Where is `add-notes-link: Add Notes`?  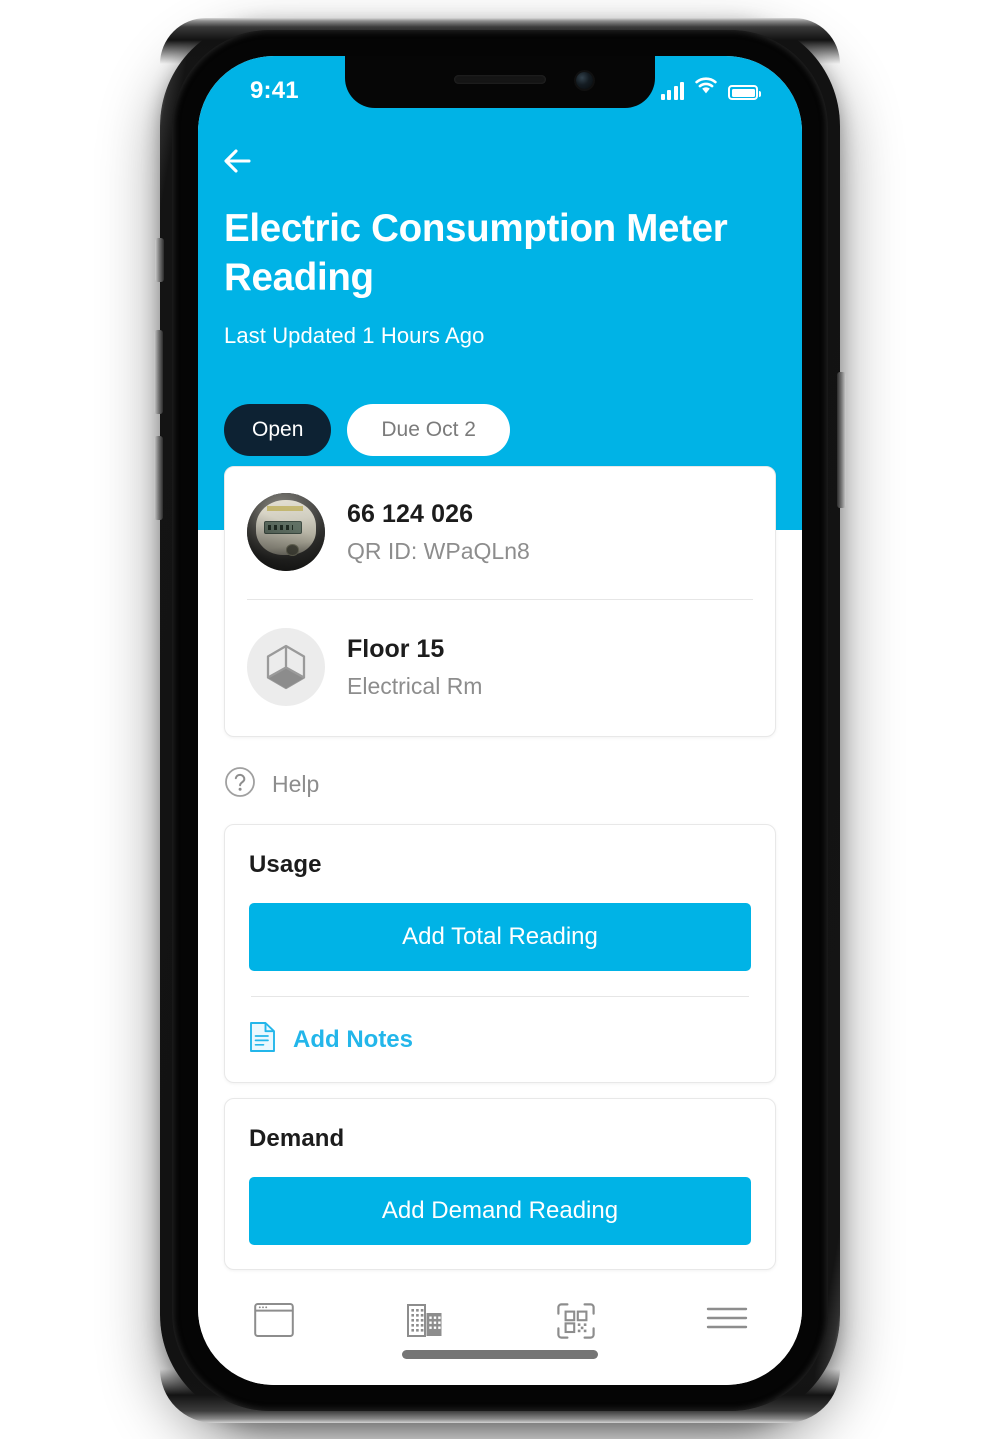
add-notes-link: Add Notes is located at coordinates (500, 1039).